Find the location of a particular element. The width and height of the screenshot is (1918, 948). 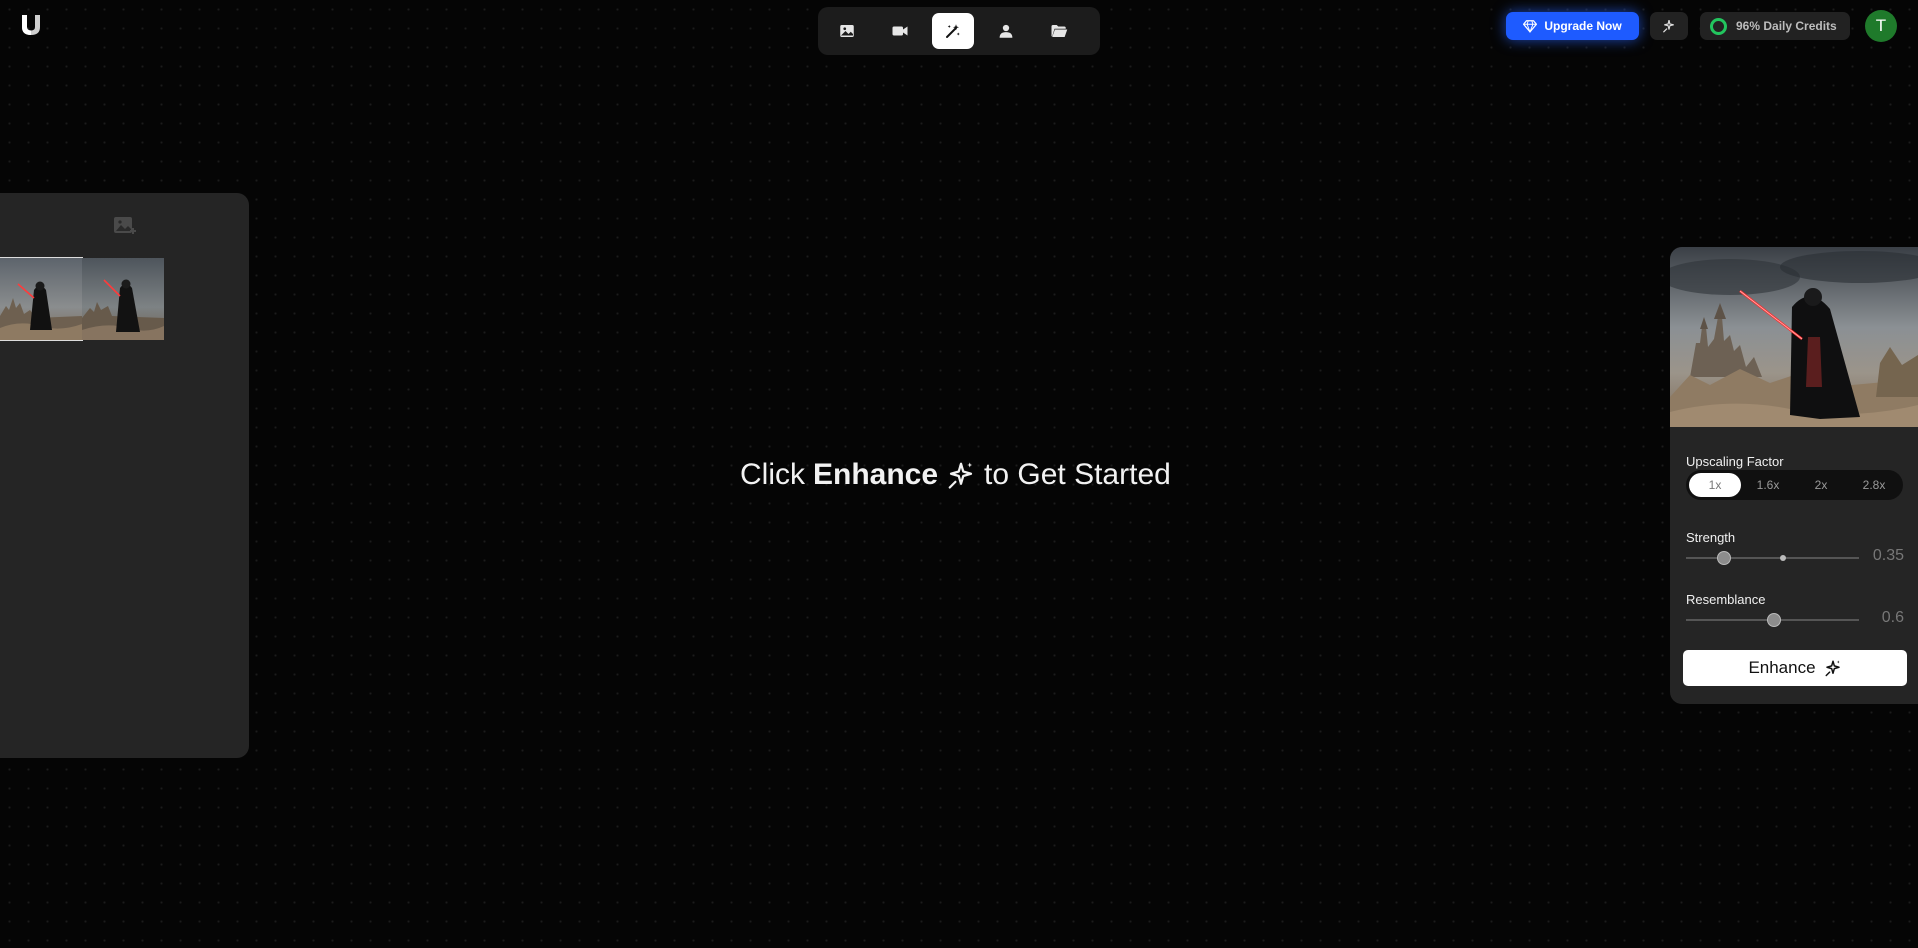

upscaling-factor-label: Upscaling Factor is located at coordinates (1735, 461).